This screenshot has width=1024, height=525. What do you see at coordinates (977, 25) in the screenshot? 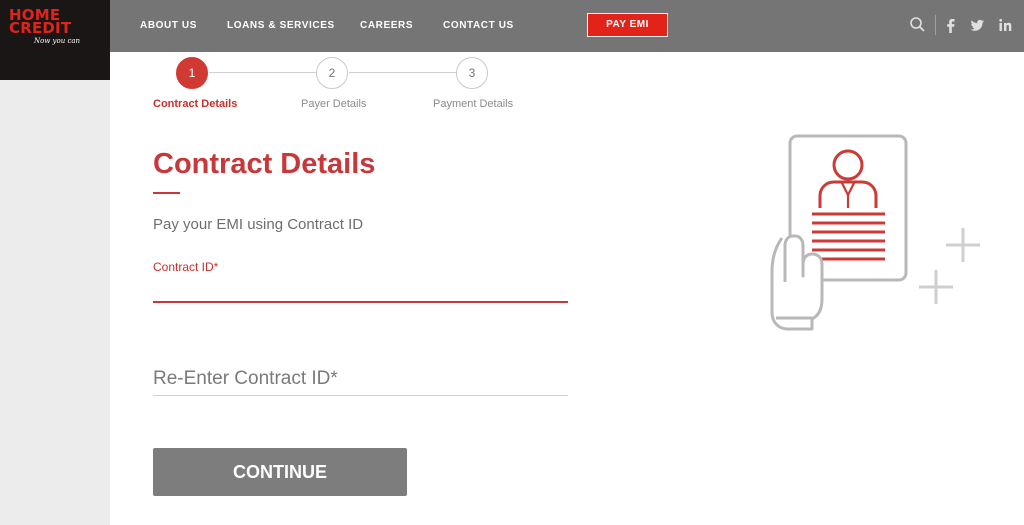
I see `twitter-icon` at bounding box center [977, 25].